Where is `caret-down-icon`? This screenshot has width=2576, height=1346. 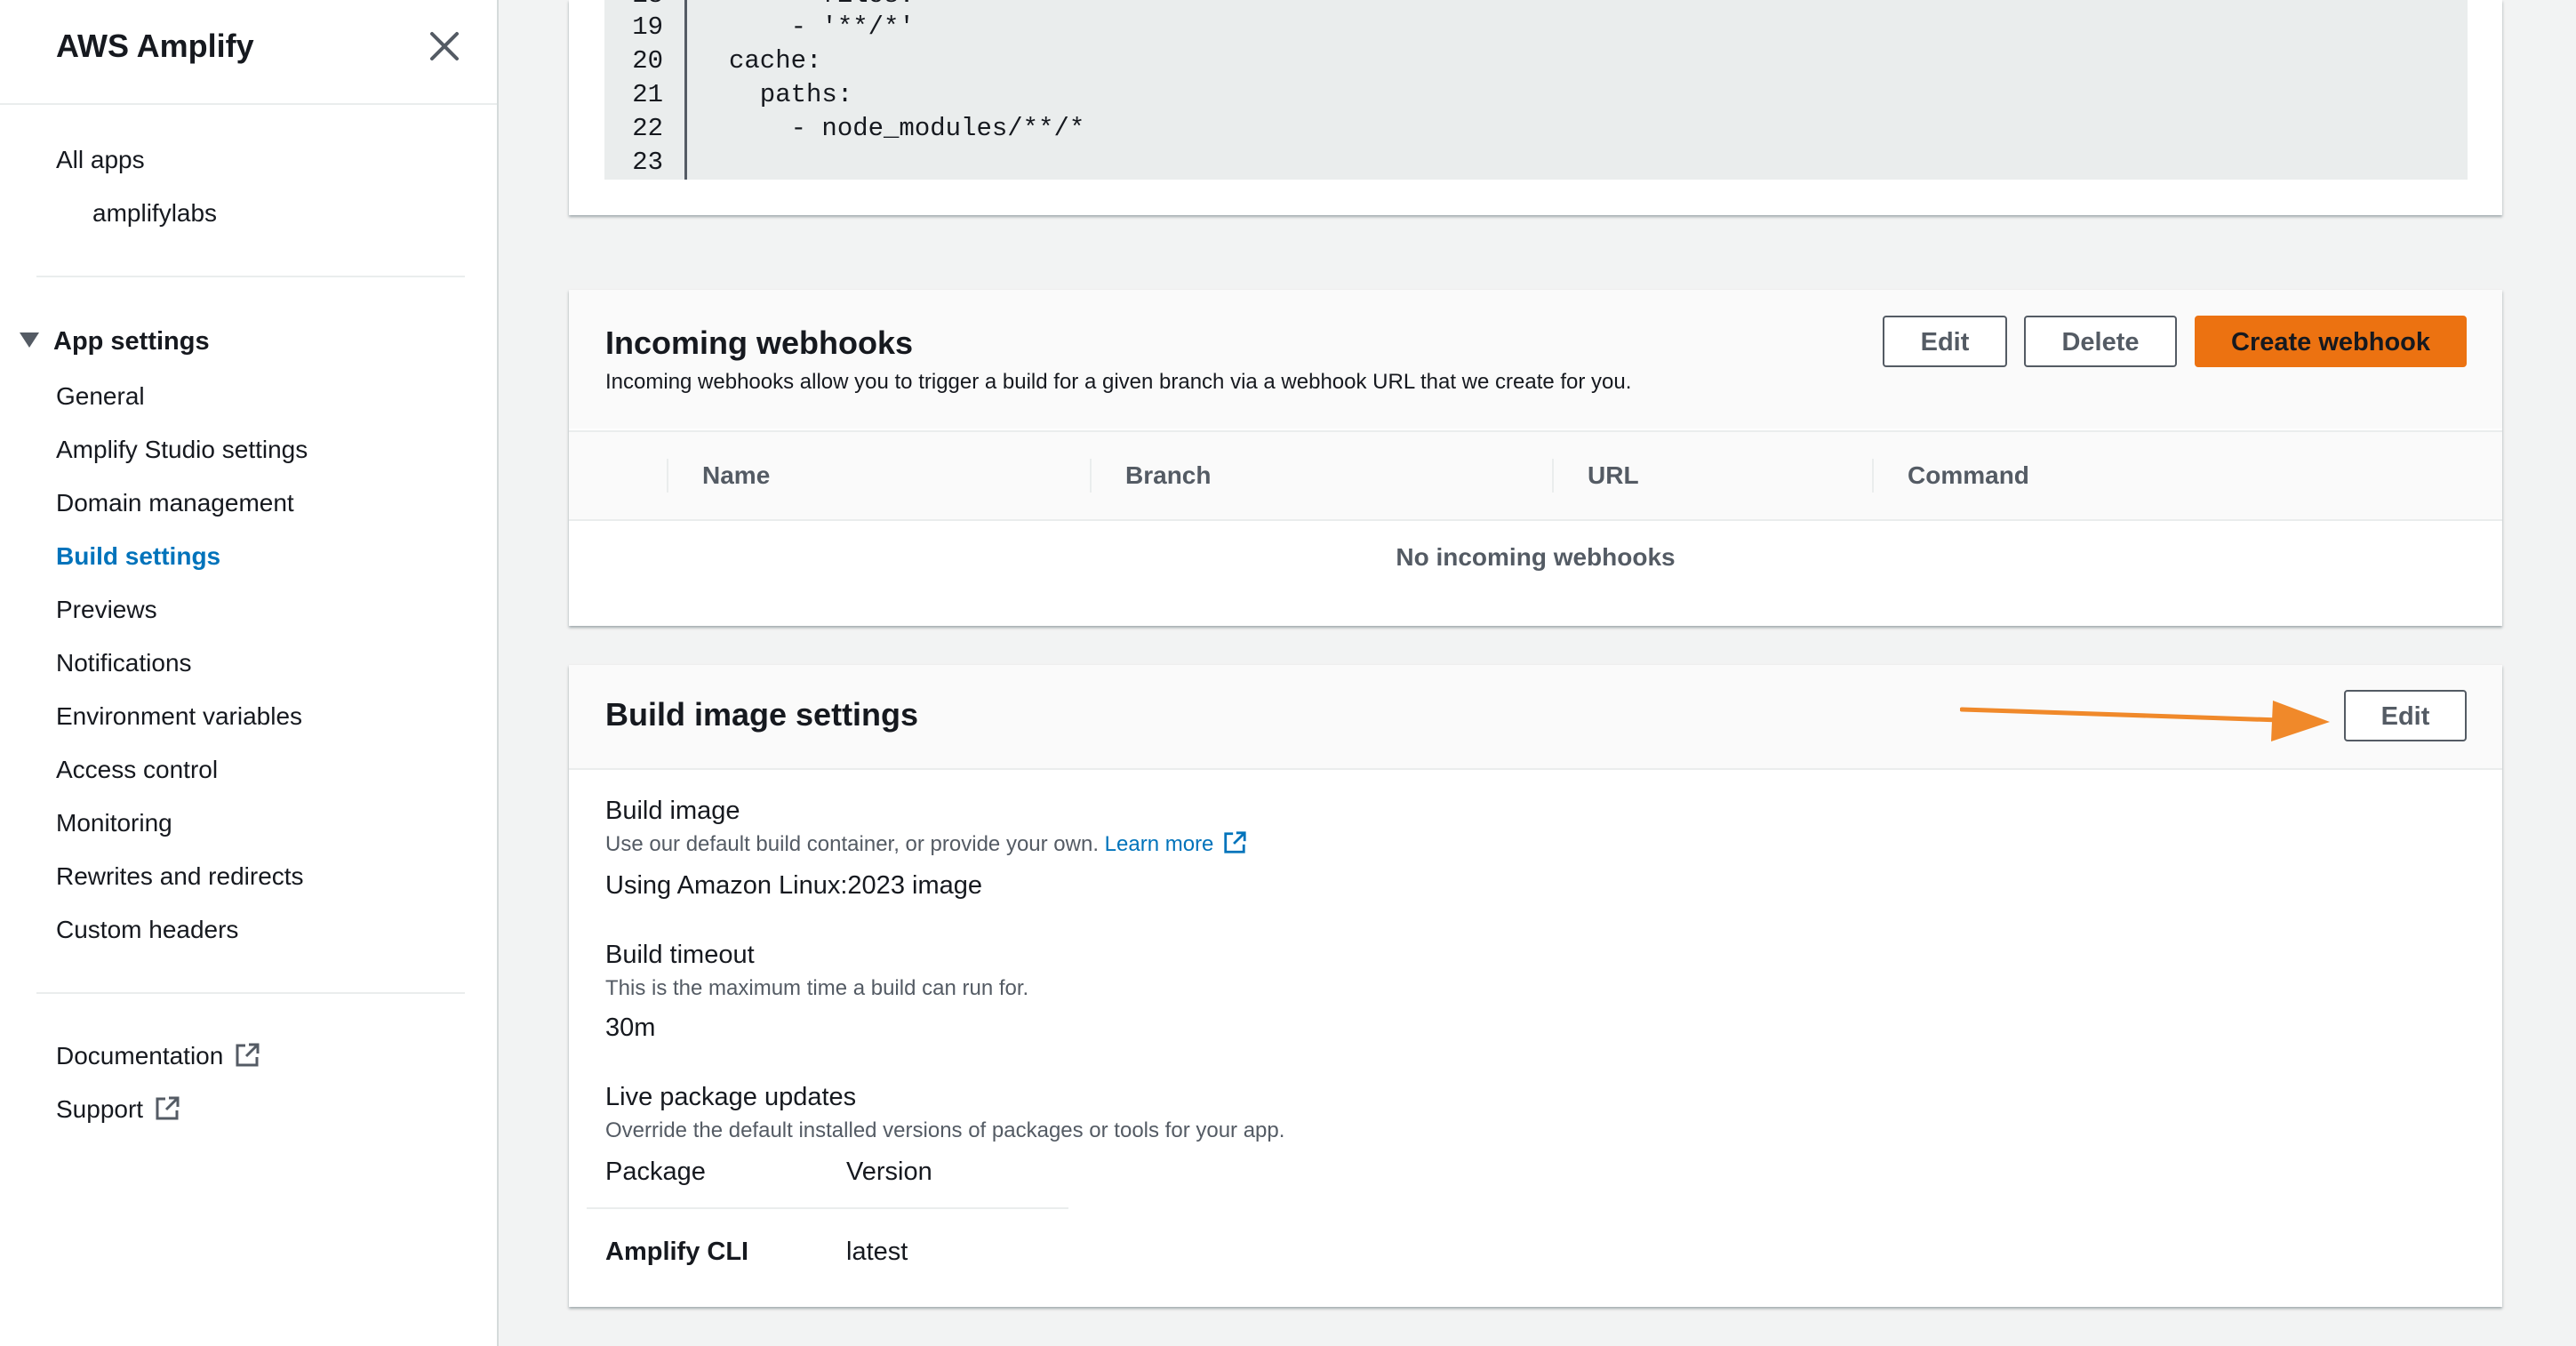
caret-down-icon is located at coordinates (29, 340).